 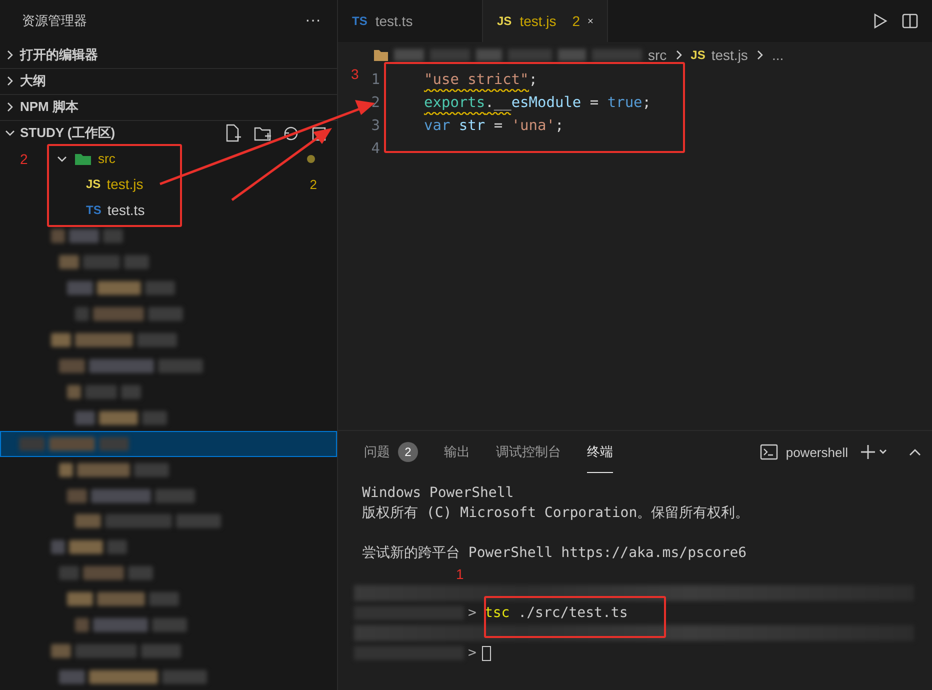 What do you see at coordinates (375, 102) in the screenshot?
I see `line-number: 2` at bounding box center [375, 102].